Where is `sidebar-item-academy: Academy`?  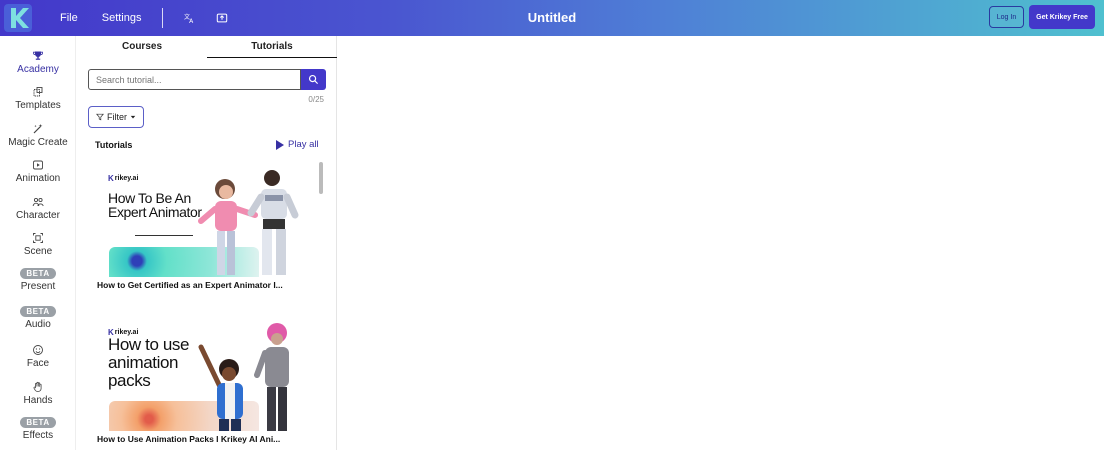
sidebar-item-academy: Academy is located at coordinates (38, 65).